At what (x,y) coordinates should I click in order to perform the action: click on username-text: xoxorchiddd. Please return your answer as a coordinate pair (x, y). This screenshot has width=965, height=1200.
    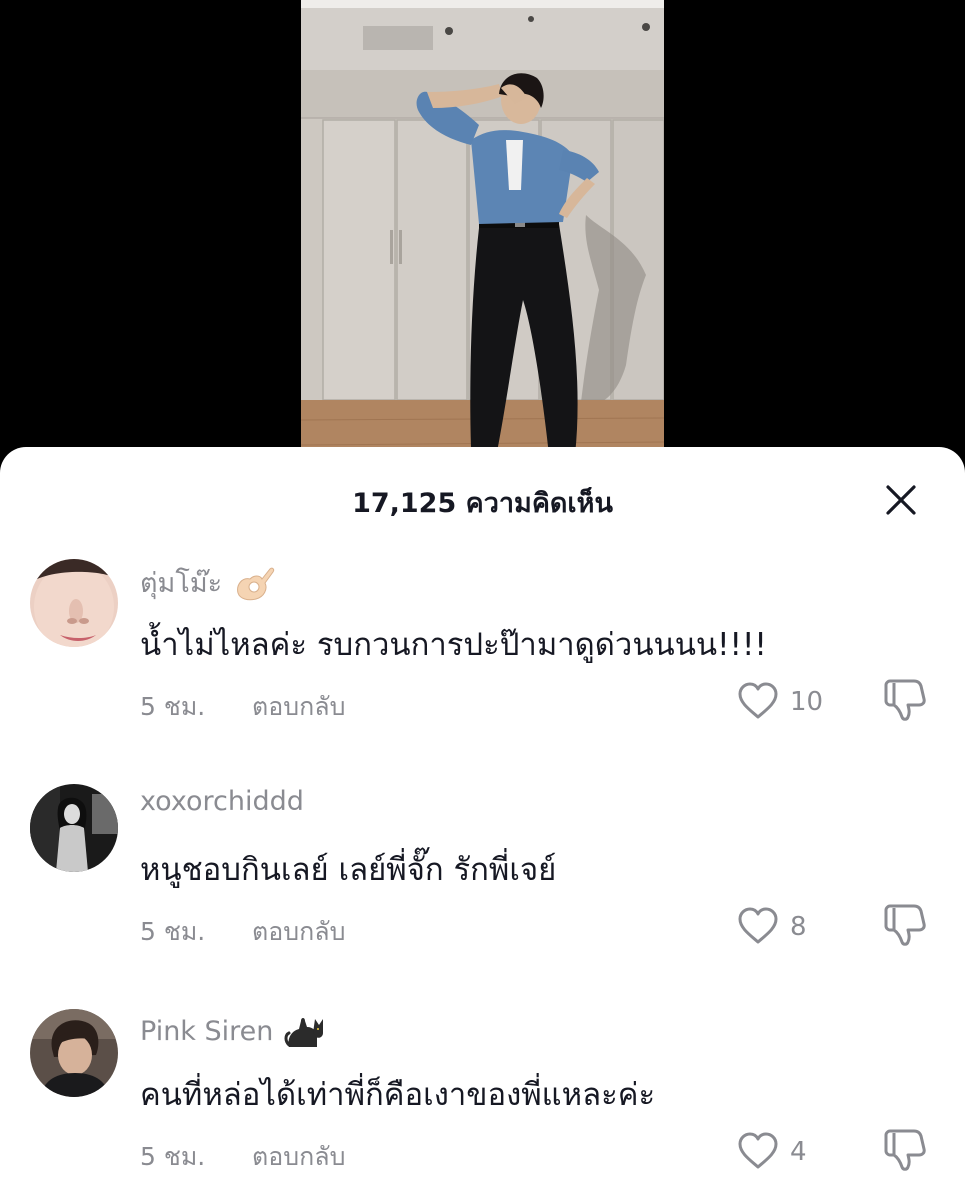
    Looking at the image, I should click on (222, 801).